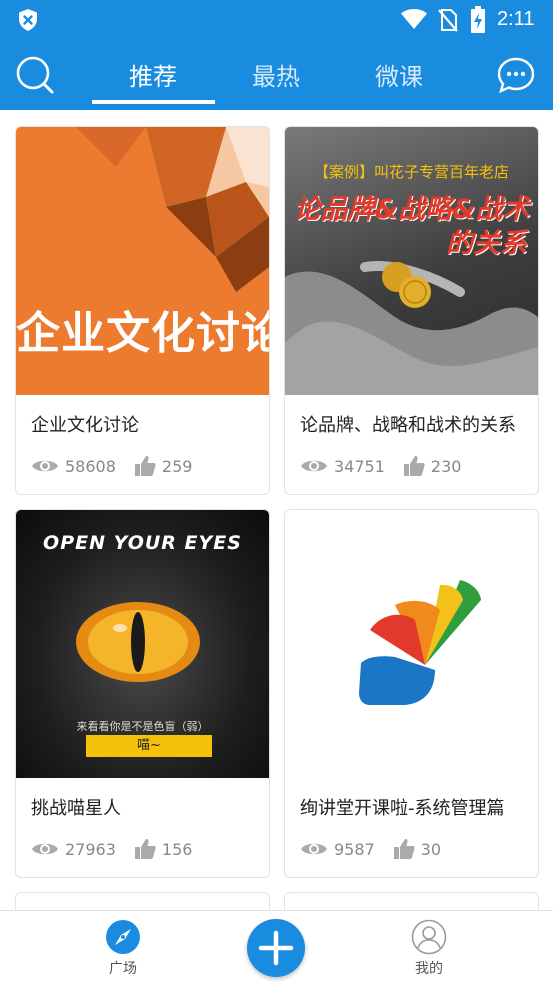 This screenshot has height=984, width=553. Describe the element at coordinates (389, 466) in the screenshot. I see `card-stats: 34751 230` at that location.